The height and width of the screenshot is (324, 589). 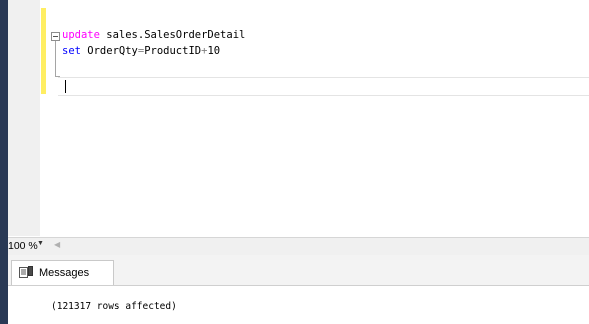 What do you see at coordinates (214, 51) in the screenshot?
I see `number-literal: 10` at bounding box center [214, 51].